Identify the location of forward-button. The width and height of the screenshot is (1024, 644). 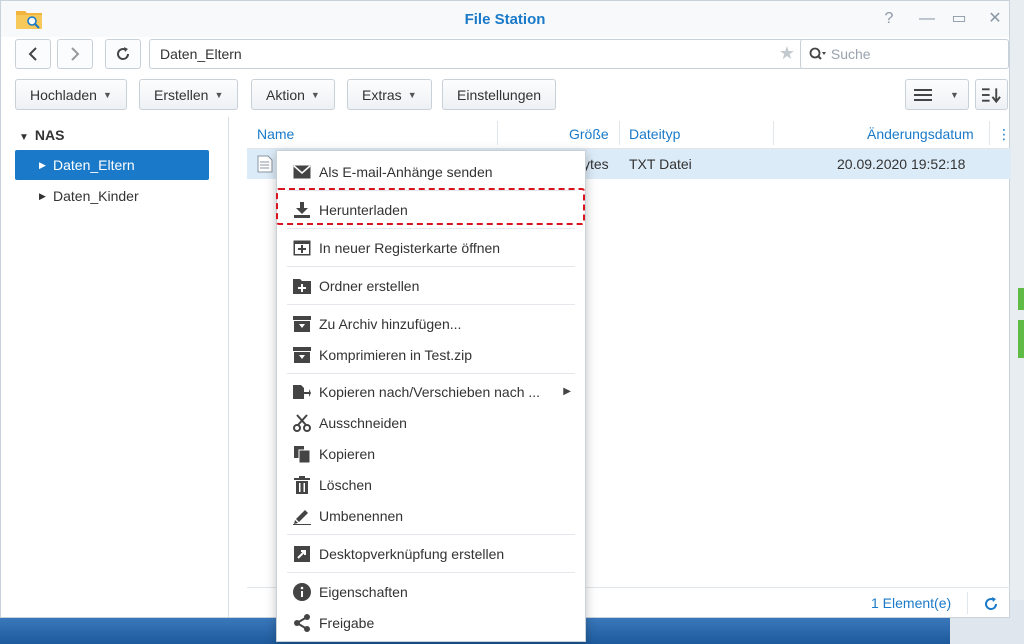
(75, 54).